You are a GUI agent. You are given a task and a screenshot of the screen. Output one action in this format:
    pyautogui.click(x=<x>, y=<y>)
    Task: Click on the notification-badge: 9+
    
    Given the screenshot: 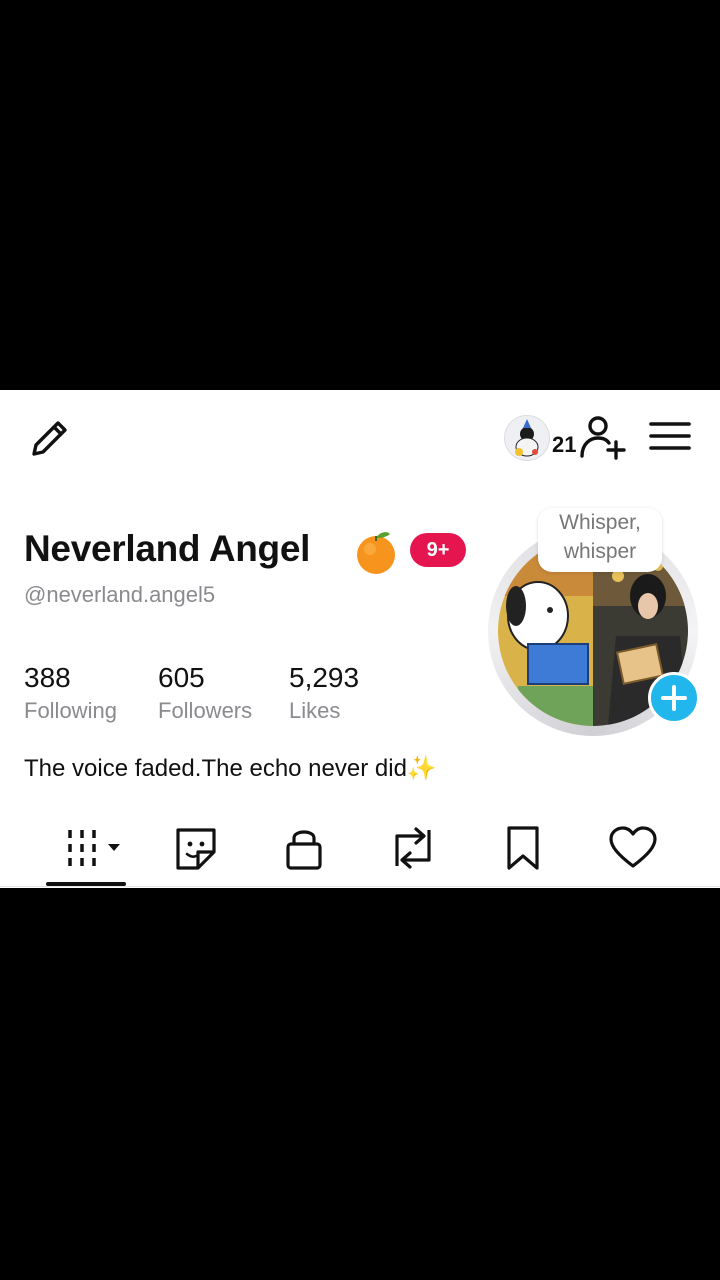 What is the action you would take?
    pyautogui.click(x=438, y=550)
    